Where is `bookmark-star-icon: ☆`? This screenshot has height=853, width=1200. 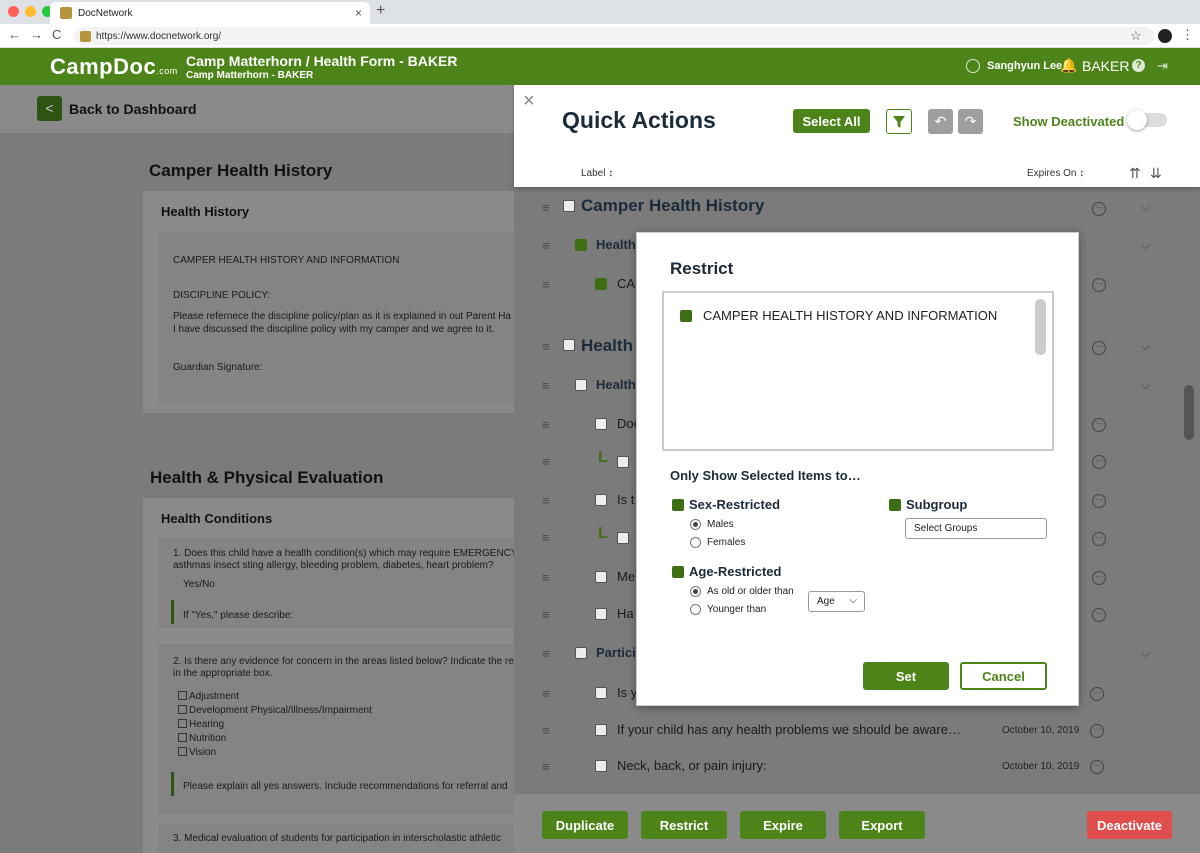 bookmark-star-icon: ☆ is located at coordinates (1136, 36).